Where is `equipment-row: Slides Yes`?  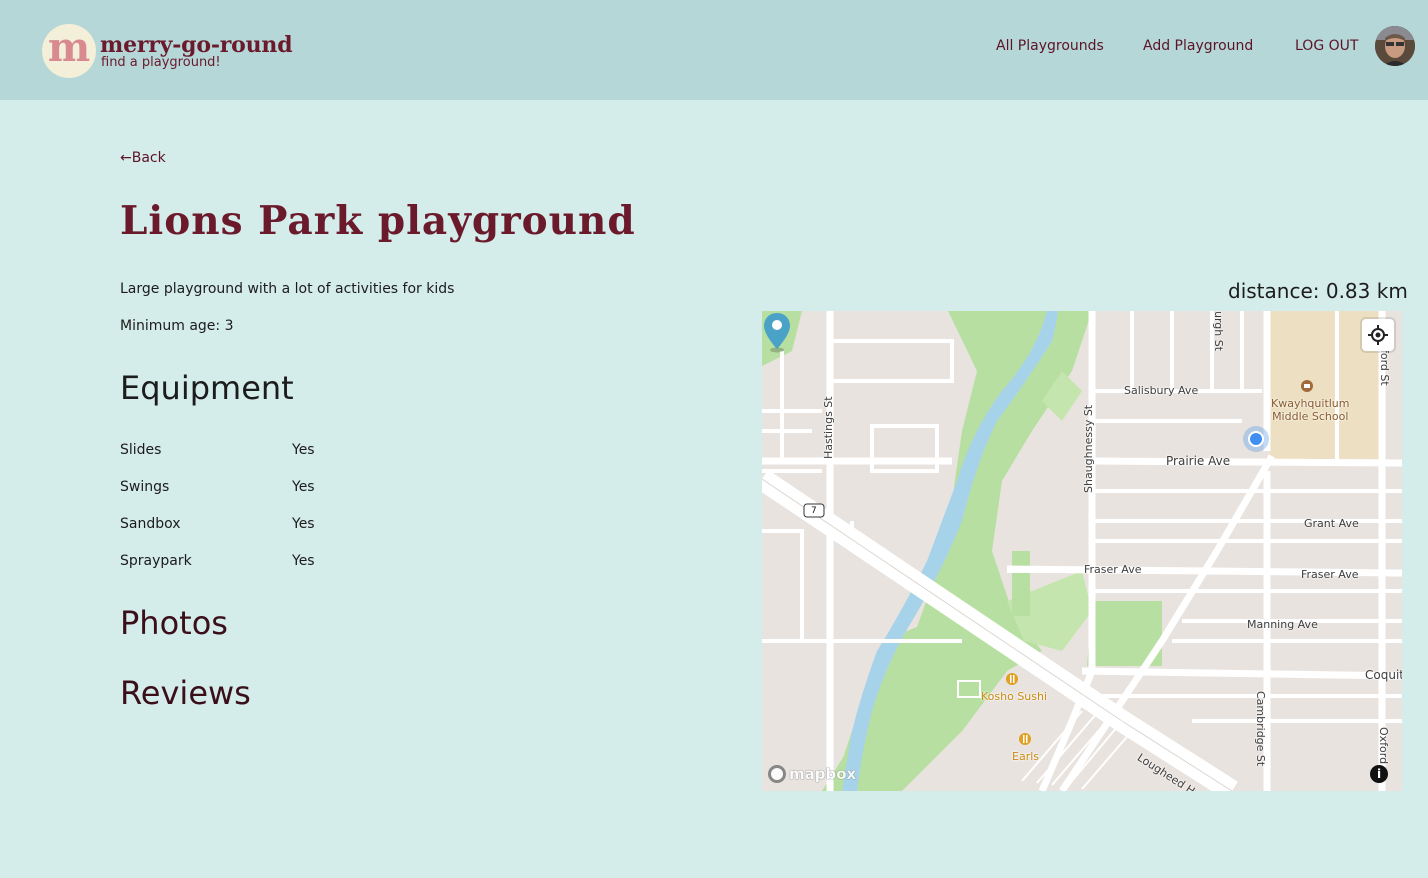
equipment-row: Slides Yes is located at coordinates (250, 459).